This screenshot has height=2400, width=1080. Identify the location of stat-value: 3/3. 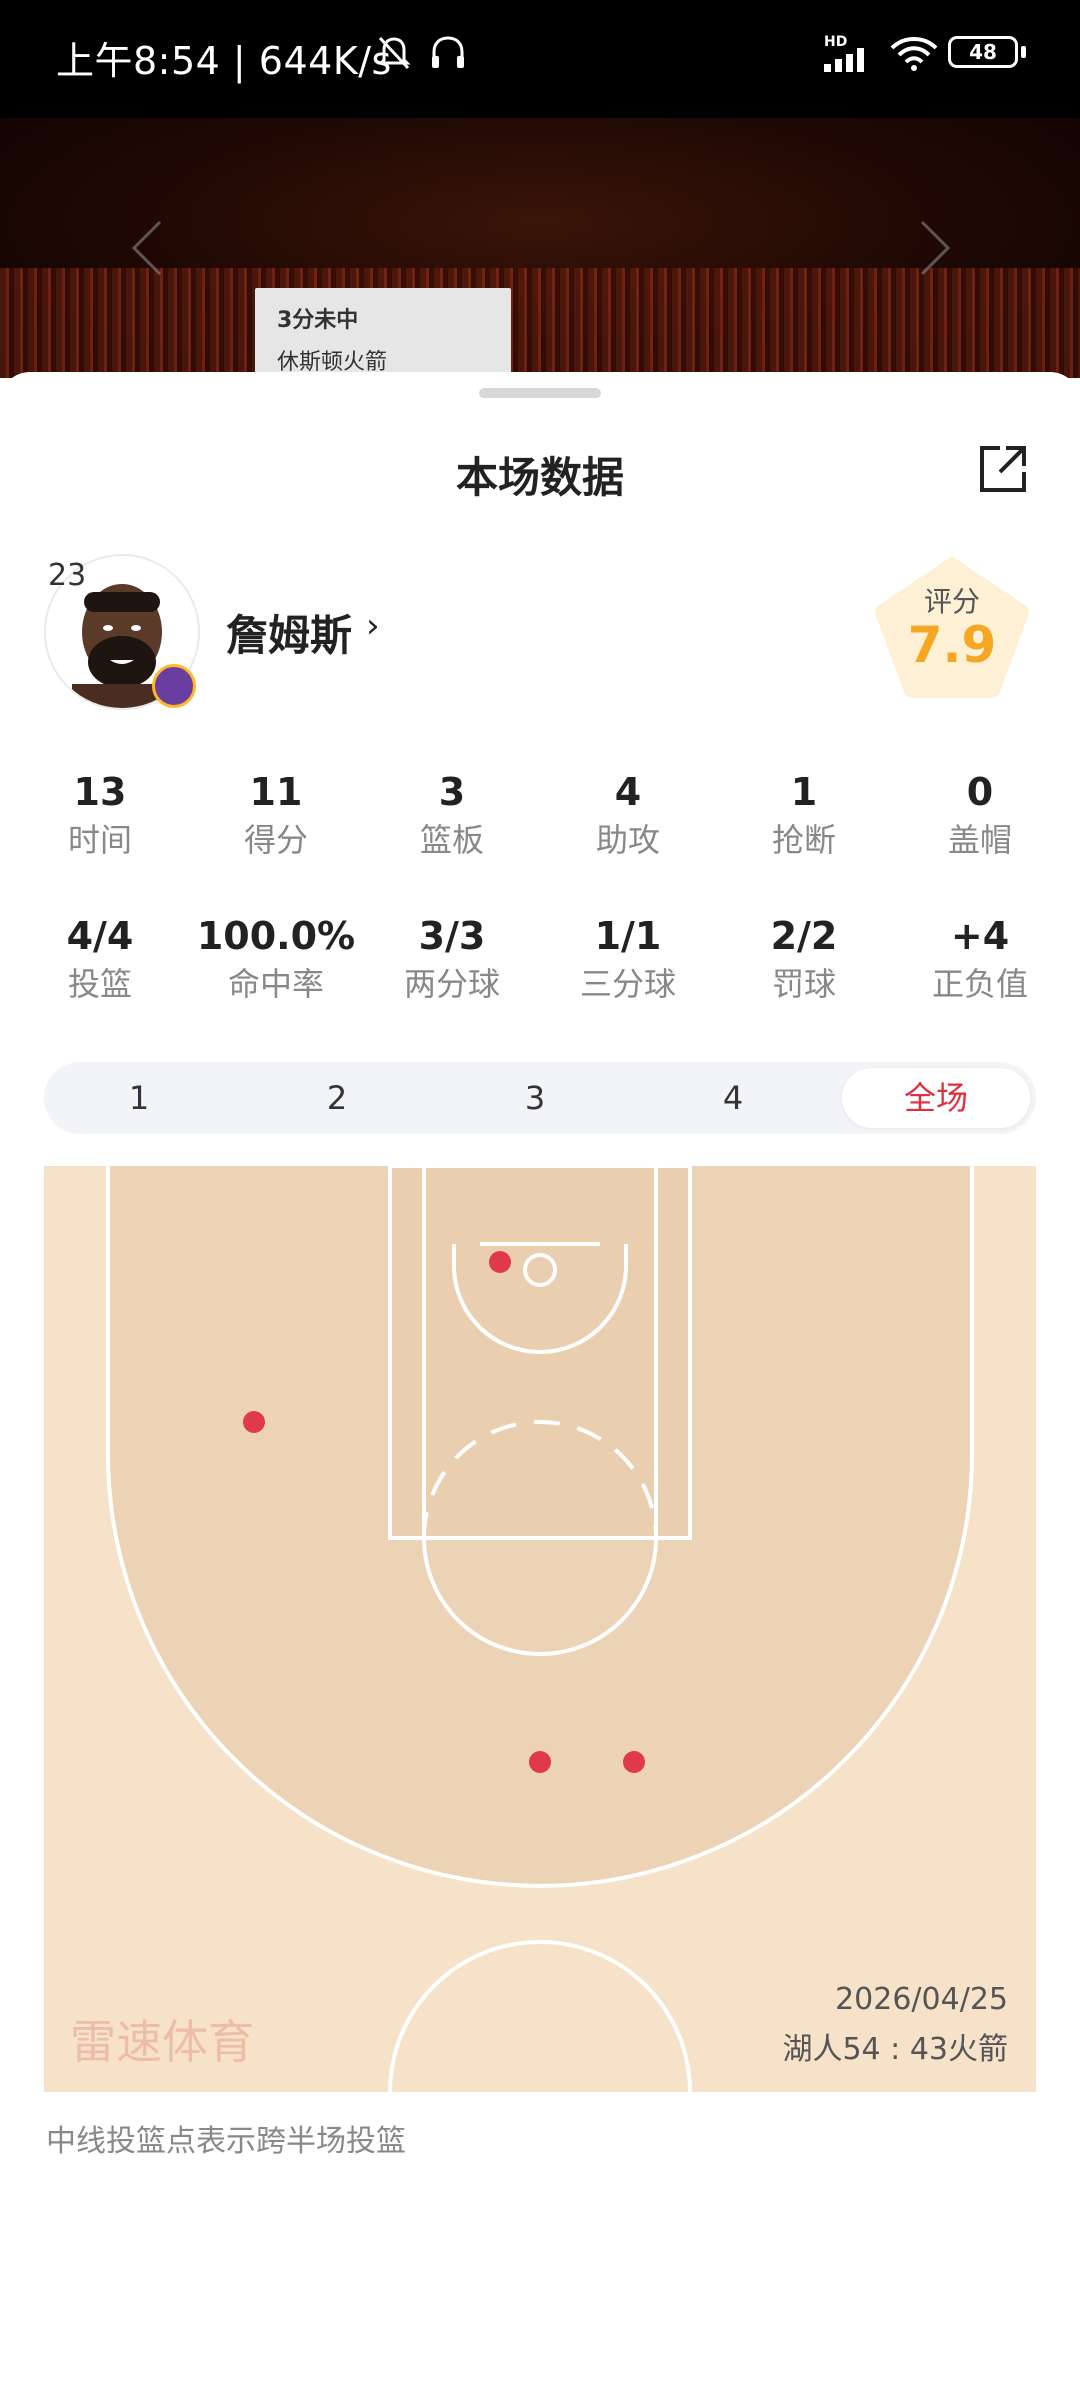
(452, 936).